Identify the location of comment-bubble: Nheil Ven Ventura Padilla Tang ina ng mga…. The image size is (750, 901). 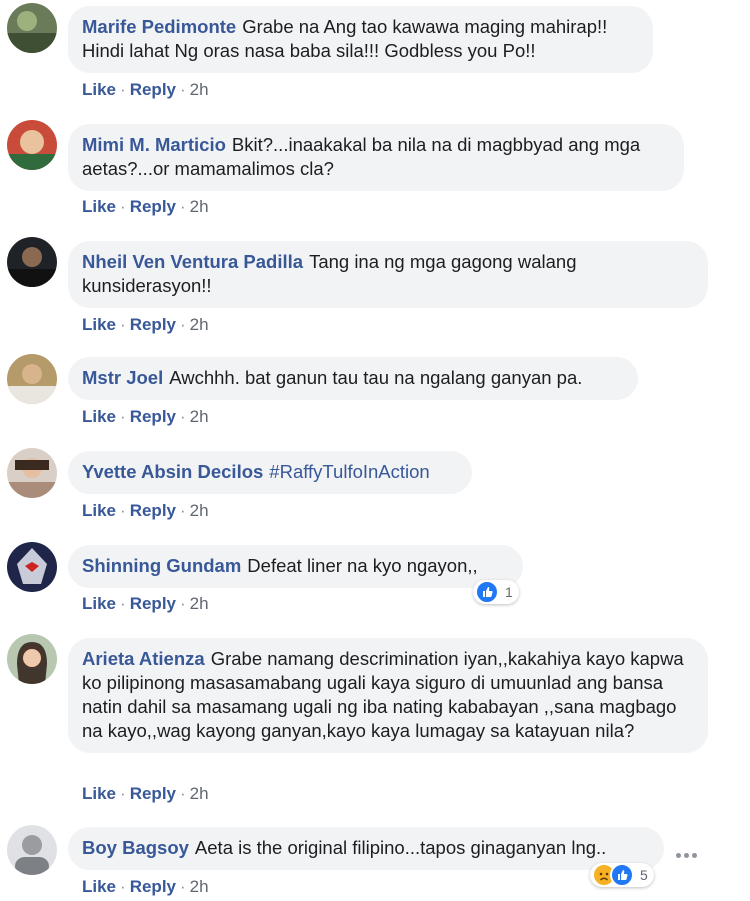
(388, 274).